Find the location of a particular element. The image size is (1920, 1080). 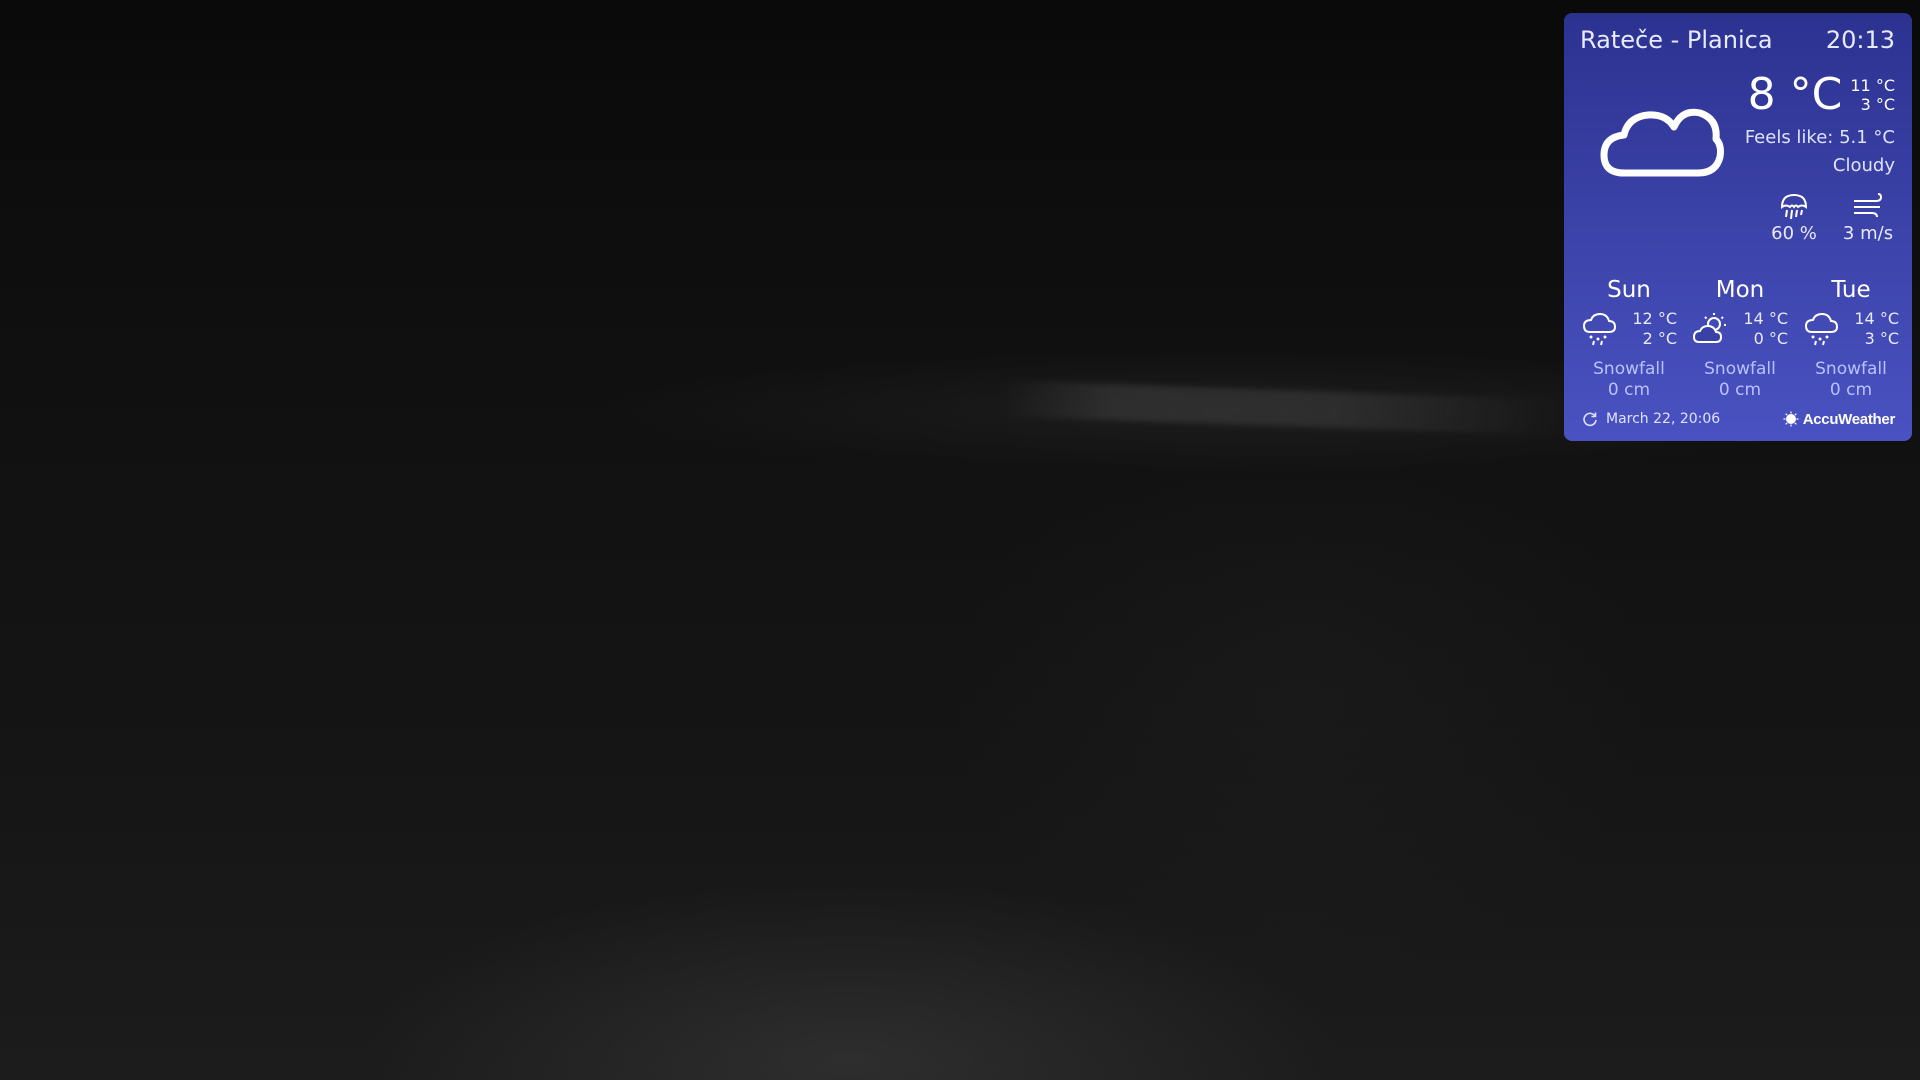

widget-footer: March 22, 20:06 AccuWeather is located at coordinates (1738, 419).